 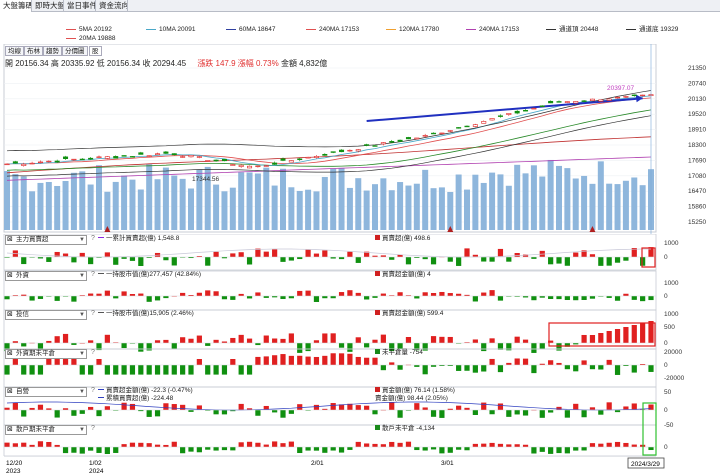 I want to click on panel-selector: ⊠ 外資期未平倉 ▼, so click(x=46, y=354).